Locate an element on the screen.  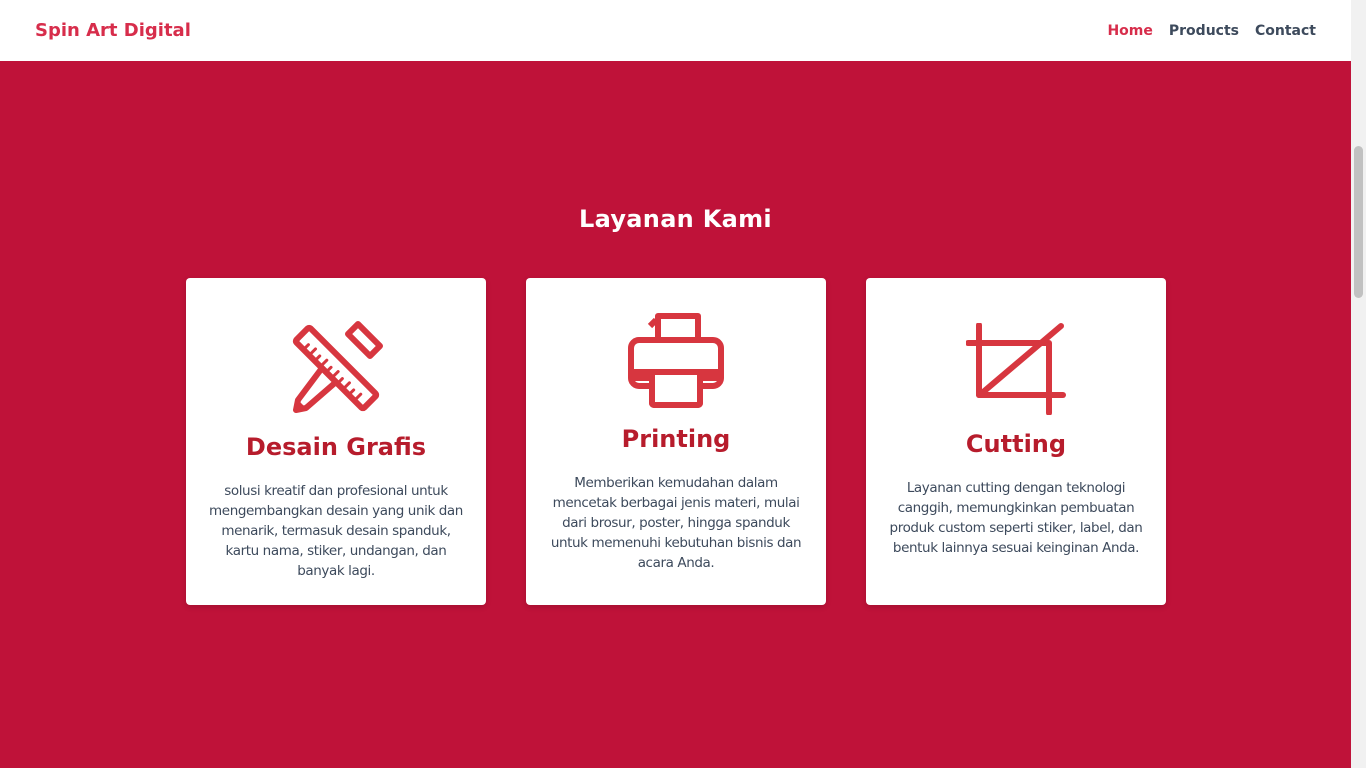
card-title: Printing is located at coordinates (676, 439).